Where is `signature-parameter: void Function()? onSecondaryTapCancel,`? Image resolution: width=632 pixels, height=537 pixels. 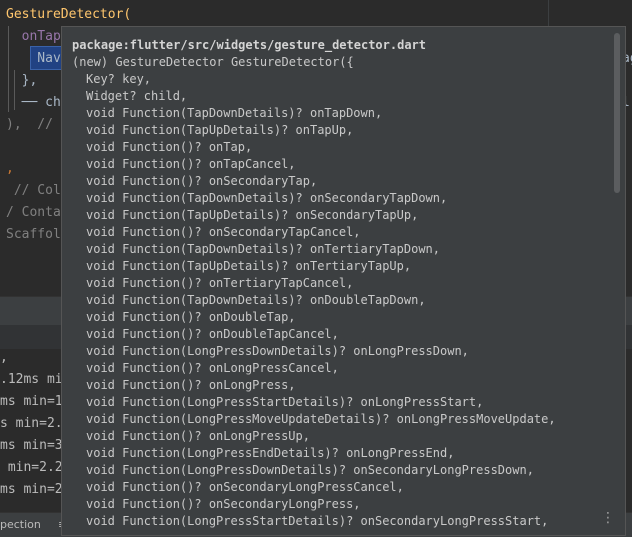
signature-parameter: void Function()? onSecondaryTapCancel, is located at coordinates (223, 232).